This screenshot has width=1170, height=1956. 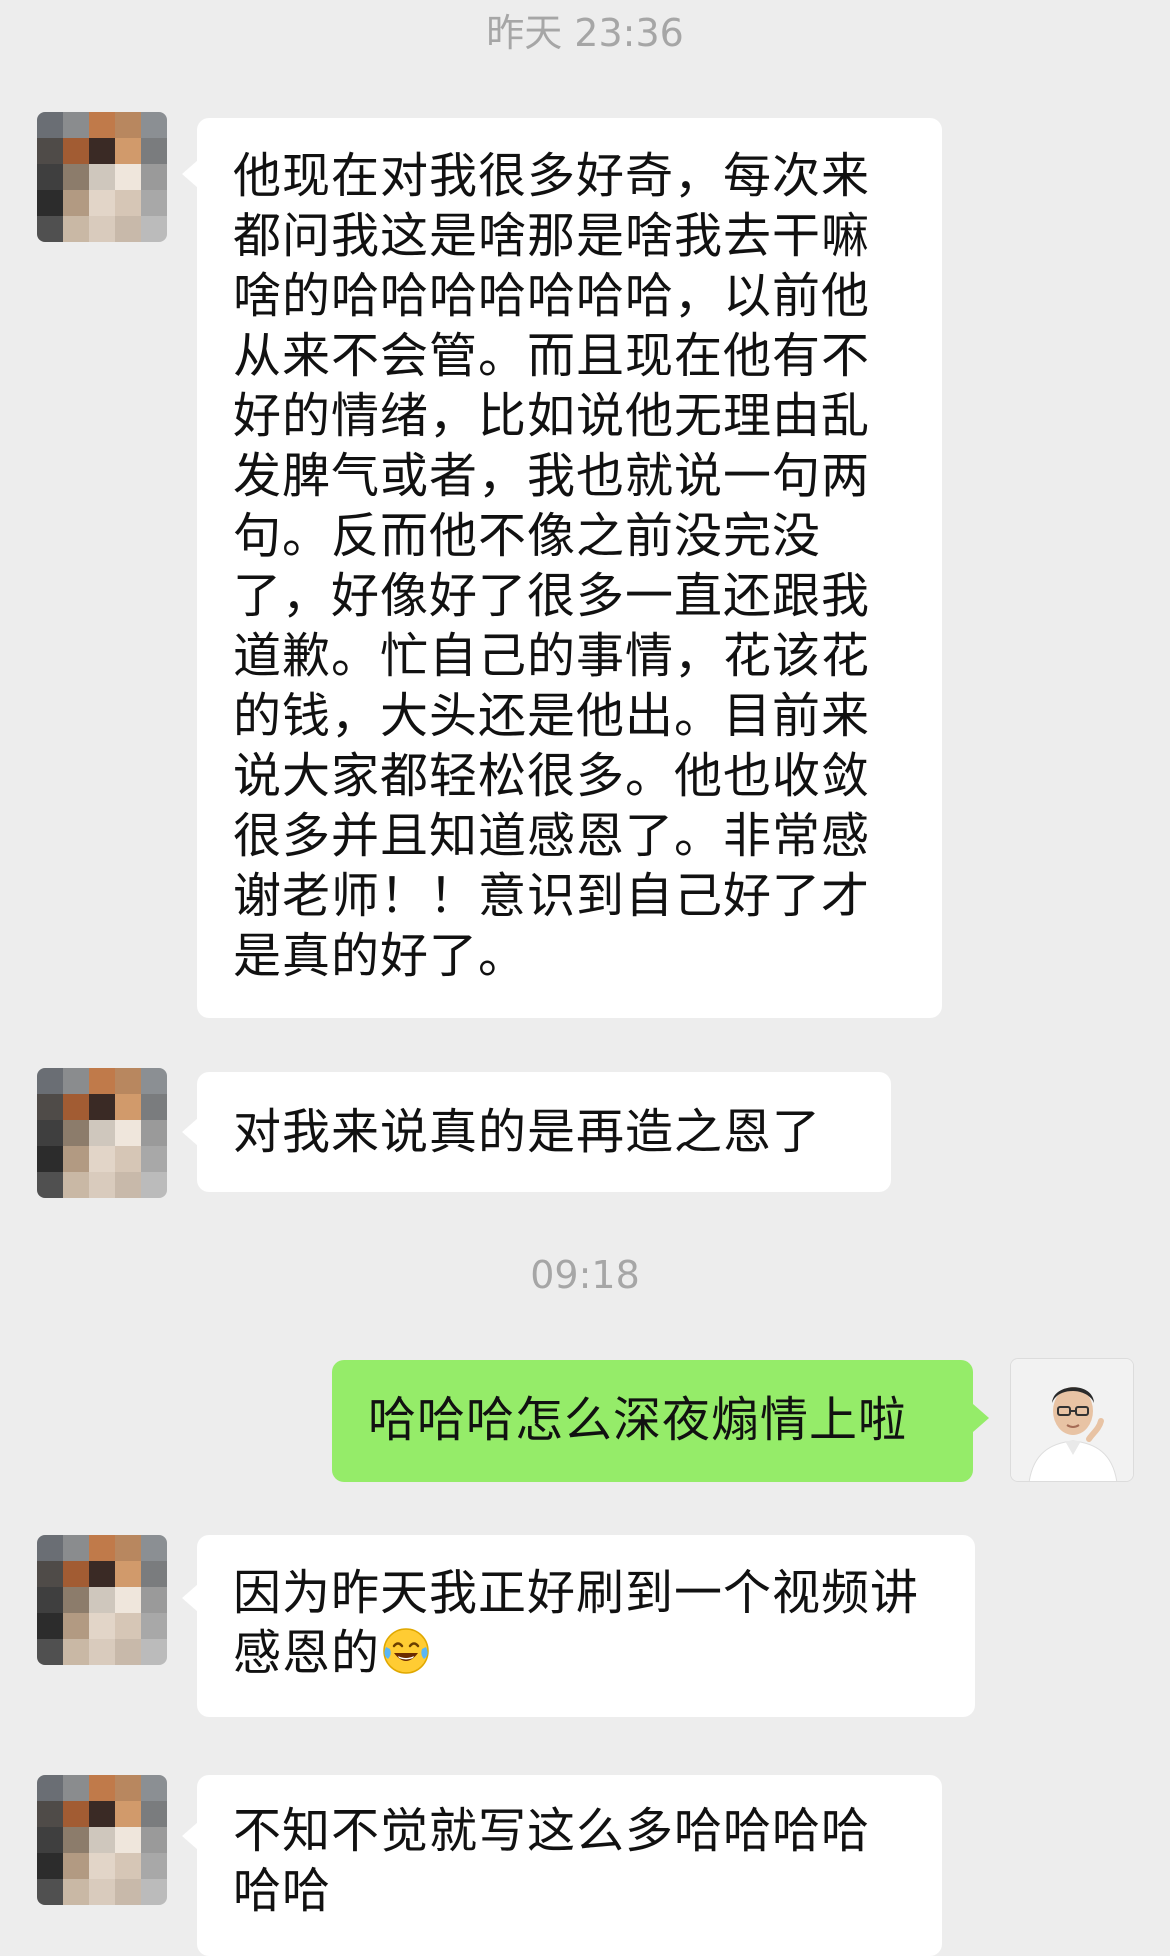 I want to click on person-portrait-icon, so click(x=1072, y=1420).